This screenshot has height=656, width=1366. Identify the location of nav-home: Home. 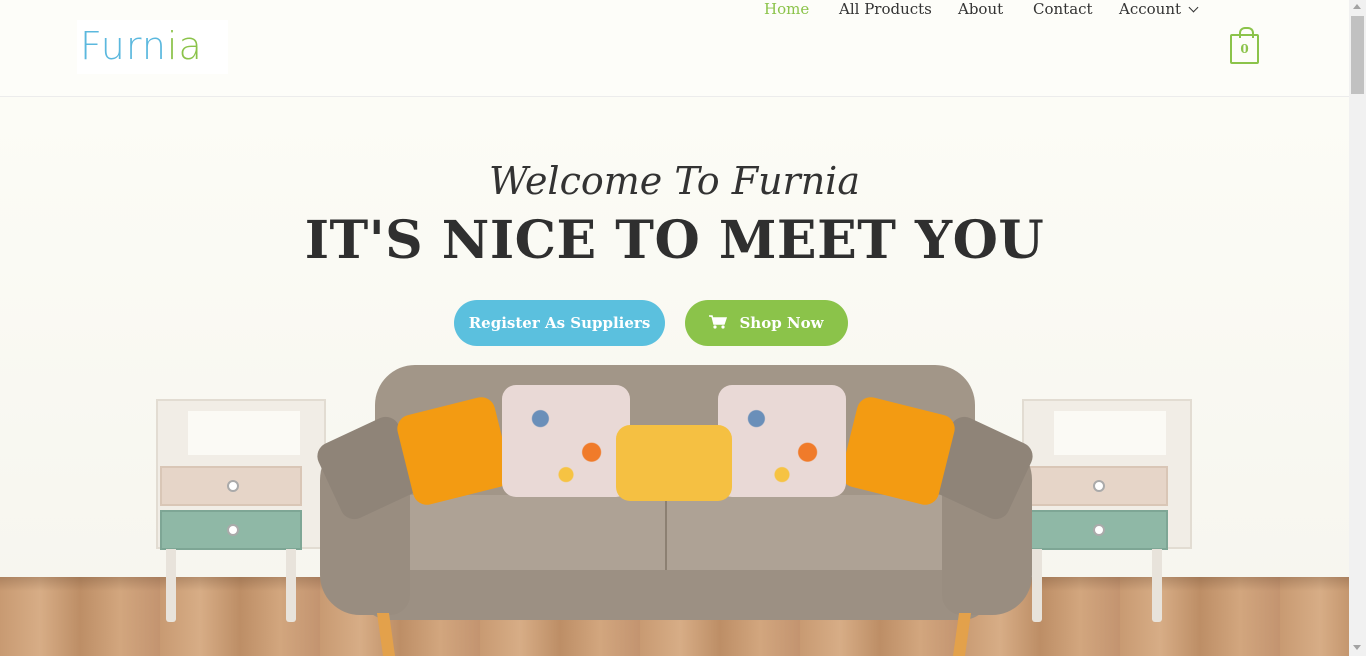
(786, 9).